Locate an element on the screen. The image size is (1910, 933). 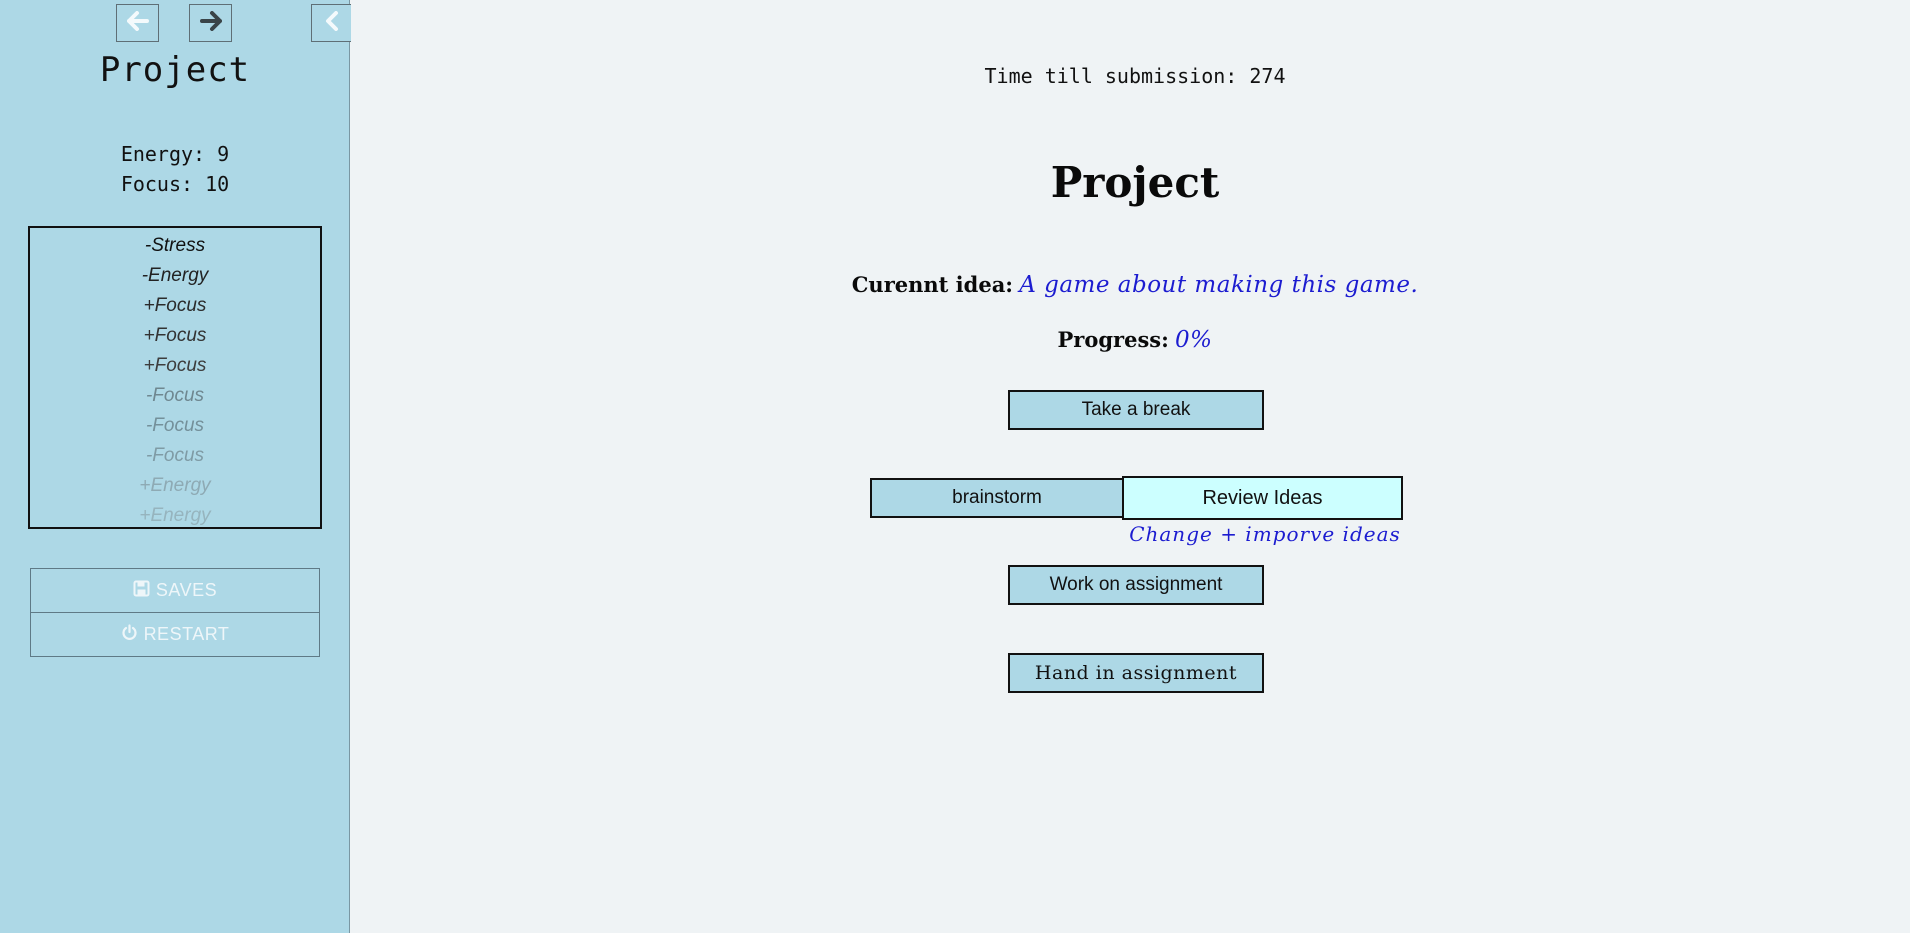
progress: Progress: 0% is located at coordinates (1130, 340).